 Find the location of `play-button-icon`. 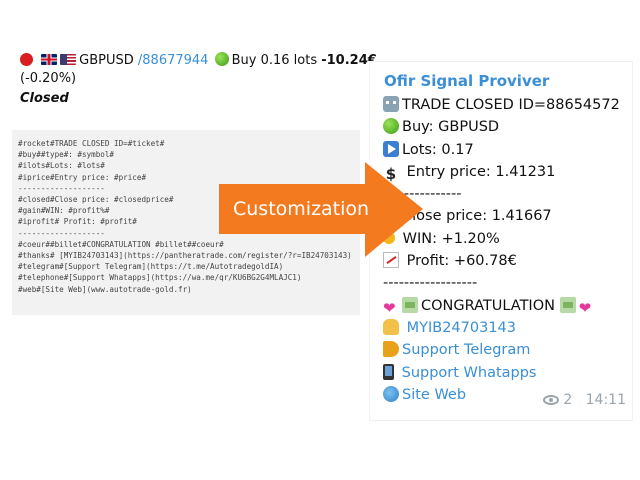

play-button-icon is located at coordinates (391, 148).